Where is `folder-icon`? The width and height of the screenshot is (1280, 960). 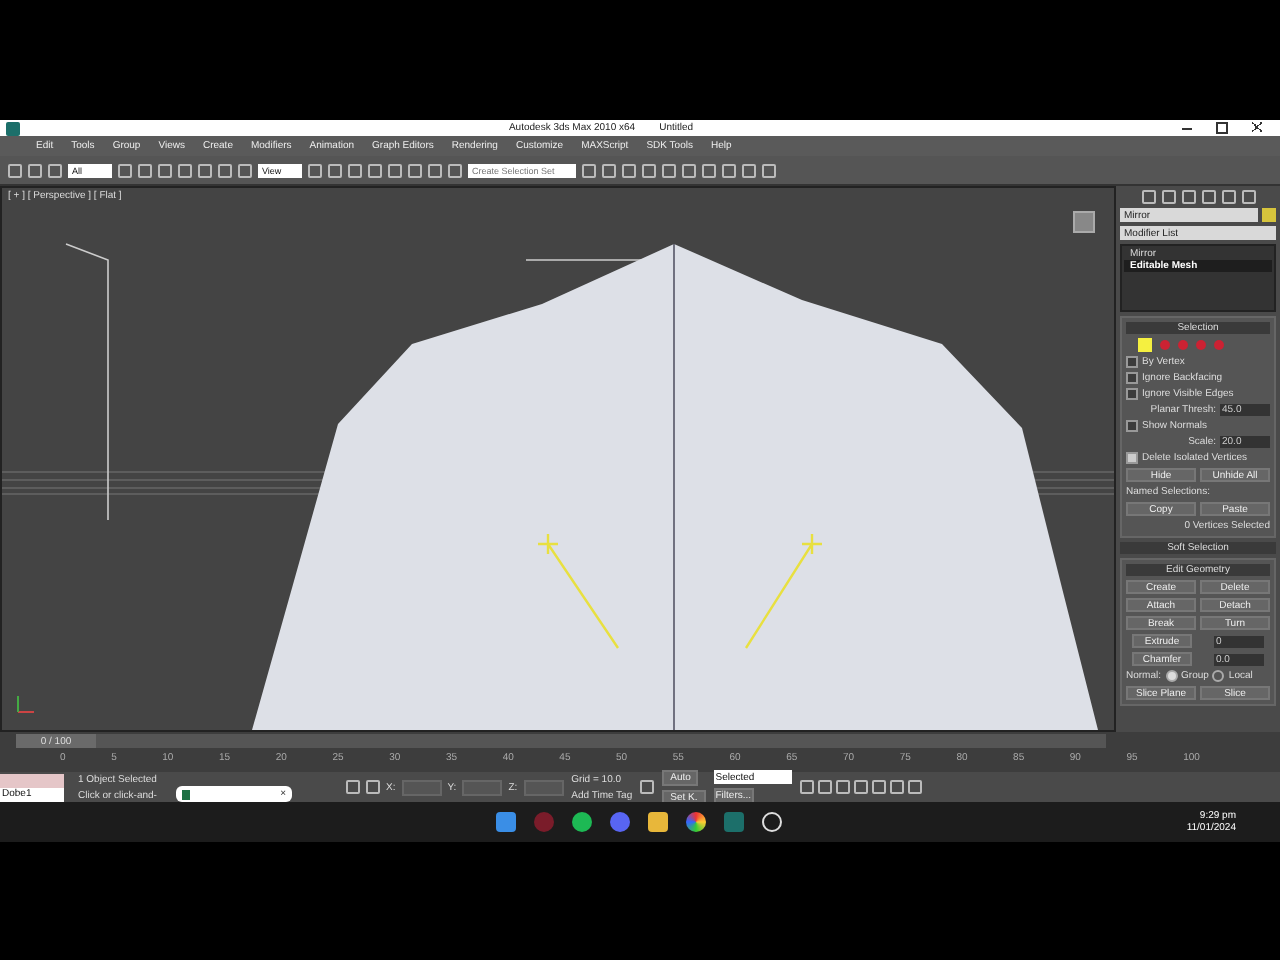
folder-icon is located at coordinates (658, 822).